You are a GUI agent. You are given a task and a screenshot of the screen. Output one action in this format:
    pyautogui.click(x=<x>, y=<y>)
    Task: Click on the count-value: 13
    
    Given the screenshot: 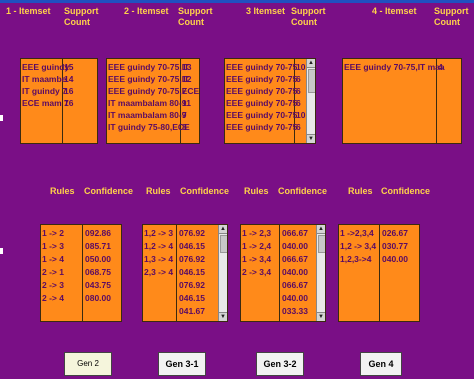 What is the action you would take?
    pyautogui.click(x=187, y=67)
    